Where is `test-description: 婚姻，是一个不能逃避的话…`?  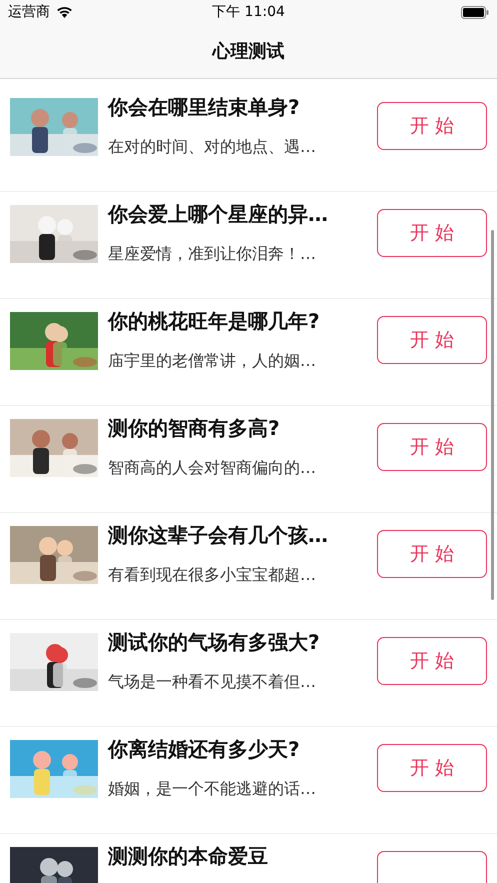
test-description: 婚姻，是一个不能逃避的话… is located at coordinates (212, 789).